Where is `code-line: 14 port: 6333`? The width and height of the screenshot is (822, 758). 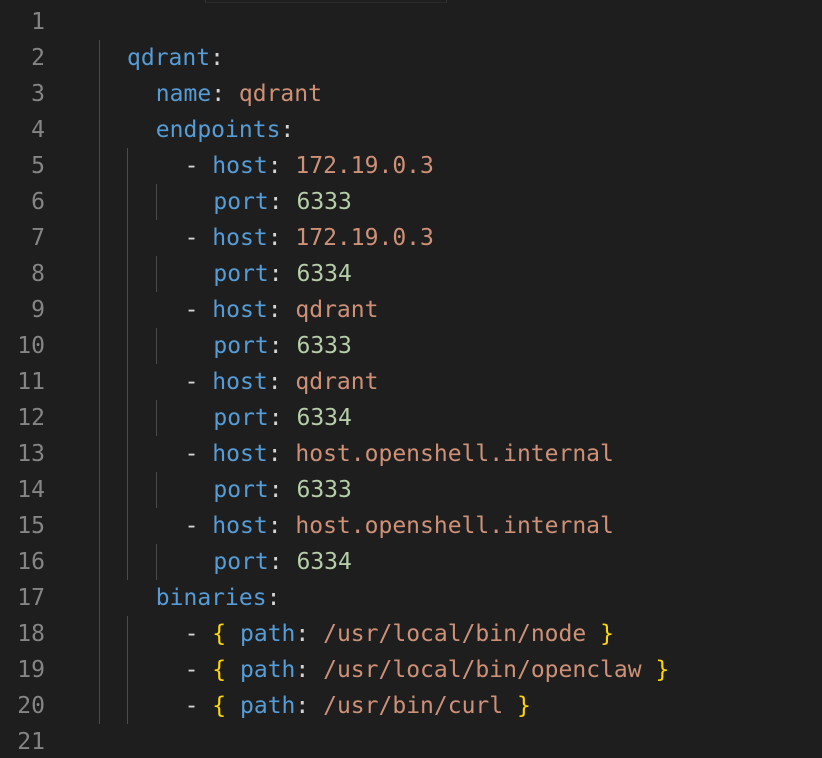 code-line: 14 port: 6333 is located at coordinates (411, 490).